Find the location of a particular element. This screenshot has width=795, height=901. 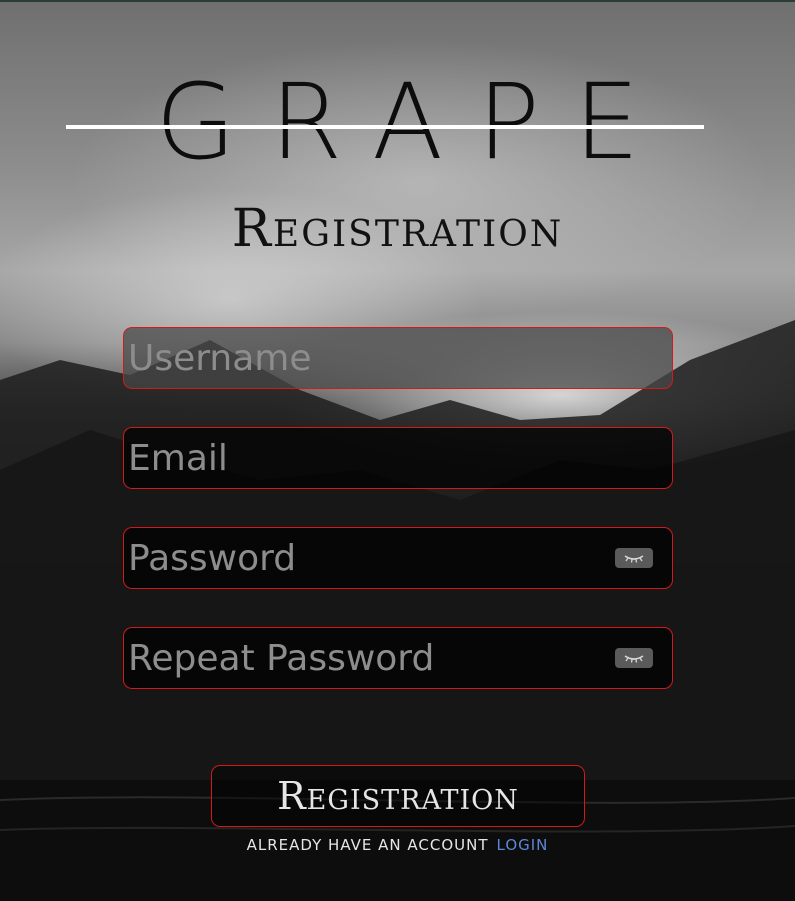

username-field is located at coordinates (398, 358).